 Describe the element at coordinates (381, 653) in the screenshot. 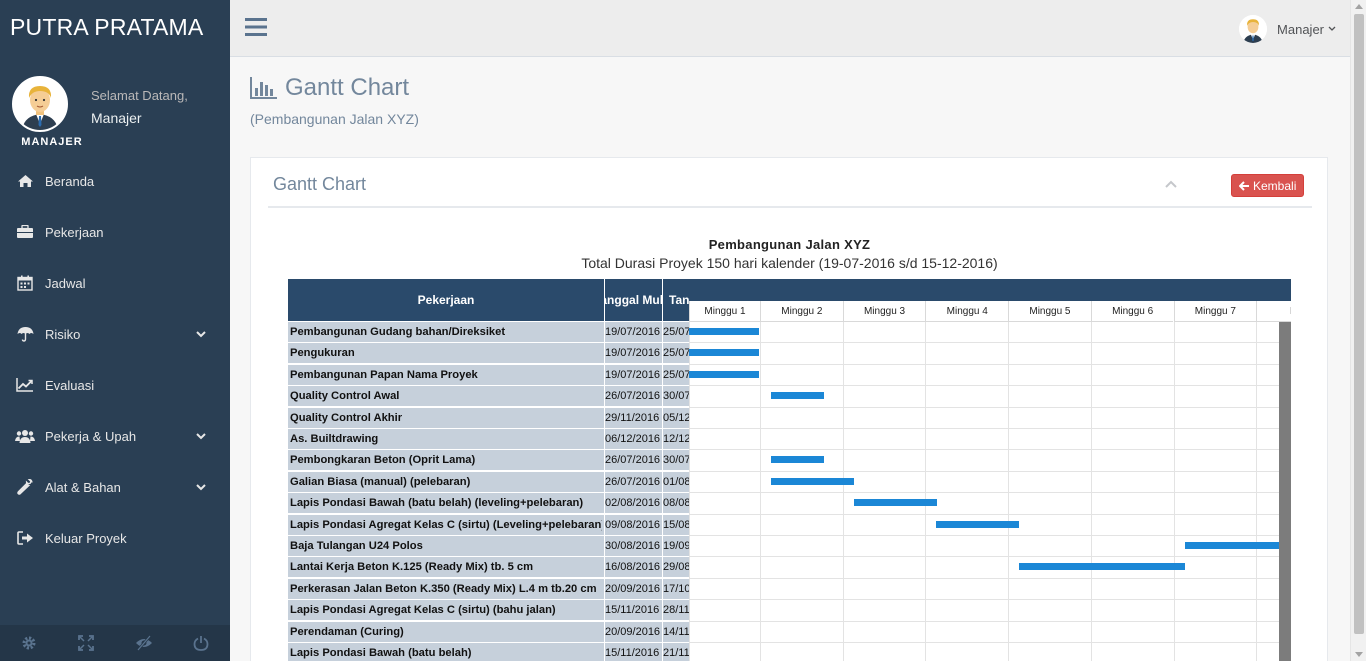

I see `task-name-cell: Lapis Pondasi Bawah (batu belah)` at that location.